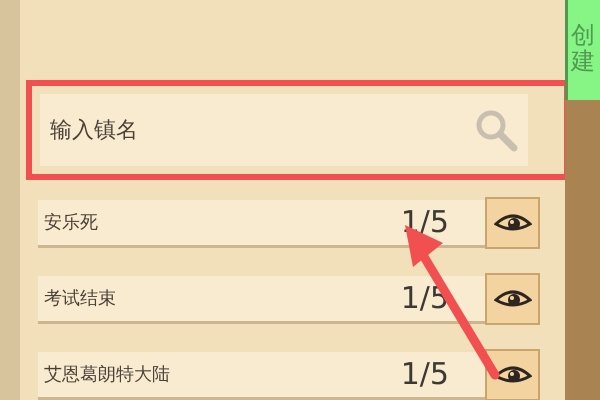 This screenshot has height=400, width=600. What do you see at coordinates (424, 375) in the screenshot?
I see `player-count: 1/5` at bounding box center [424, 375].